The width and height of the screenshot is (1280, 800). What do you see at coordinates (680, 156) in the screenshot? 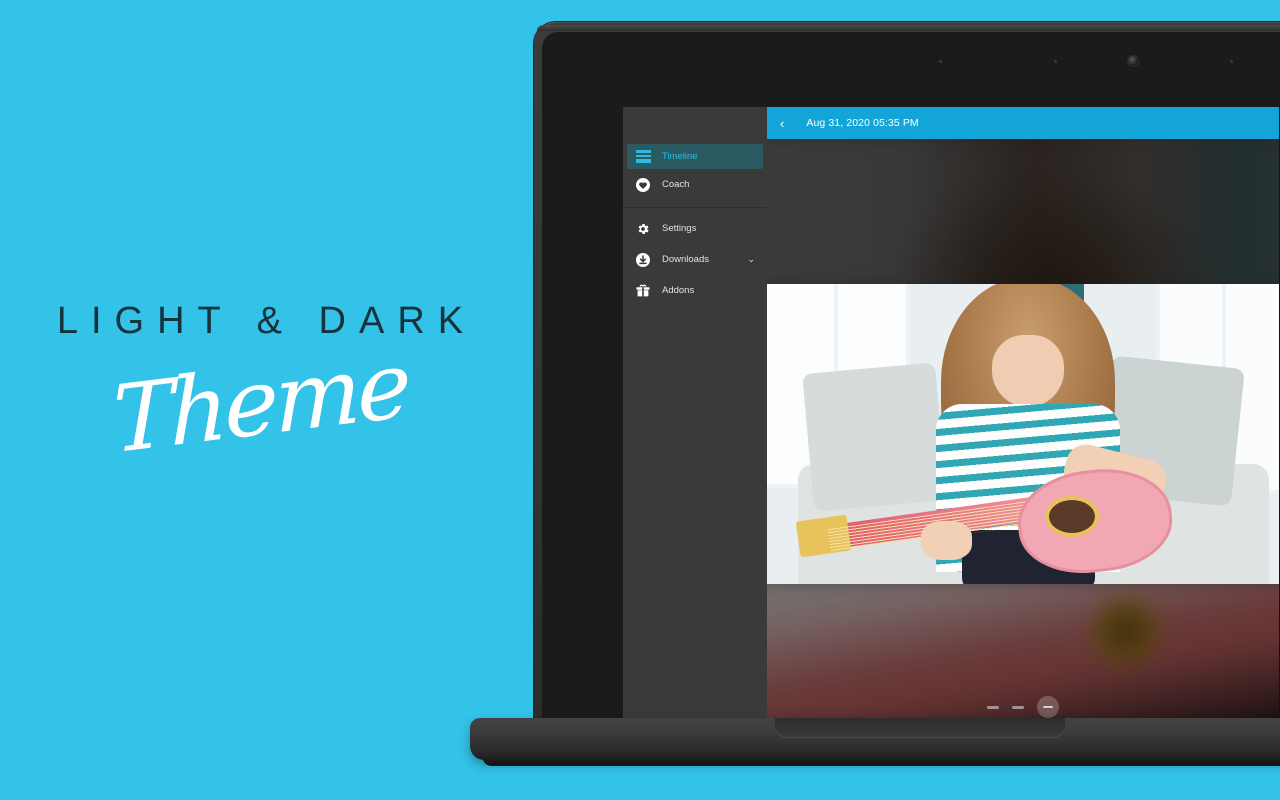
I see `sidebar-item-label: Timeline` at bounding box center [680, 156].